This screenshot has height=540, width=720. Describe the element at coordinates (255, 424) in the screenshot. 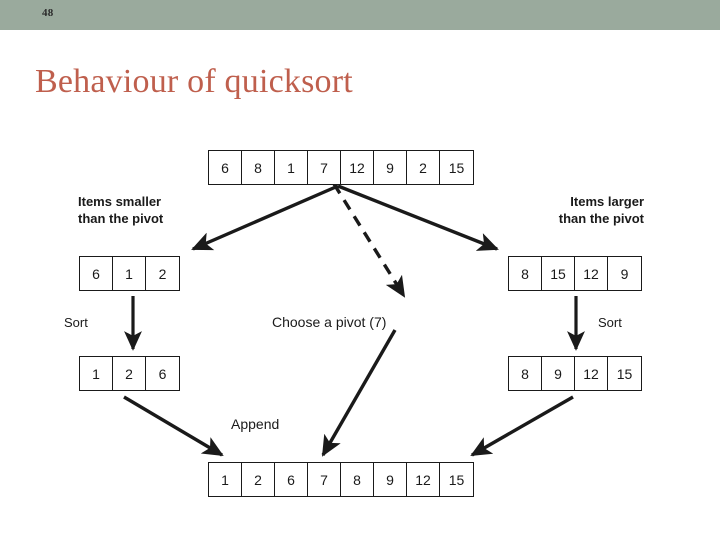

I see `label-append: Append` at that location.